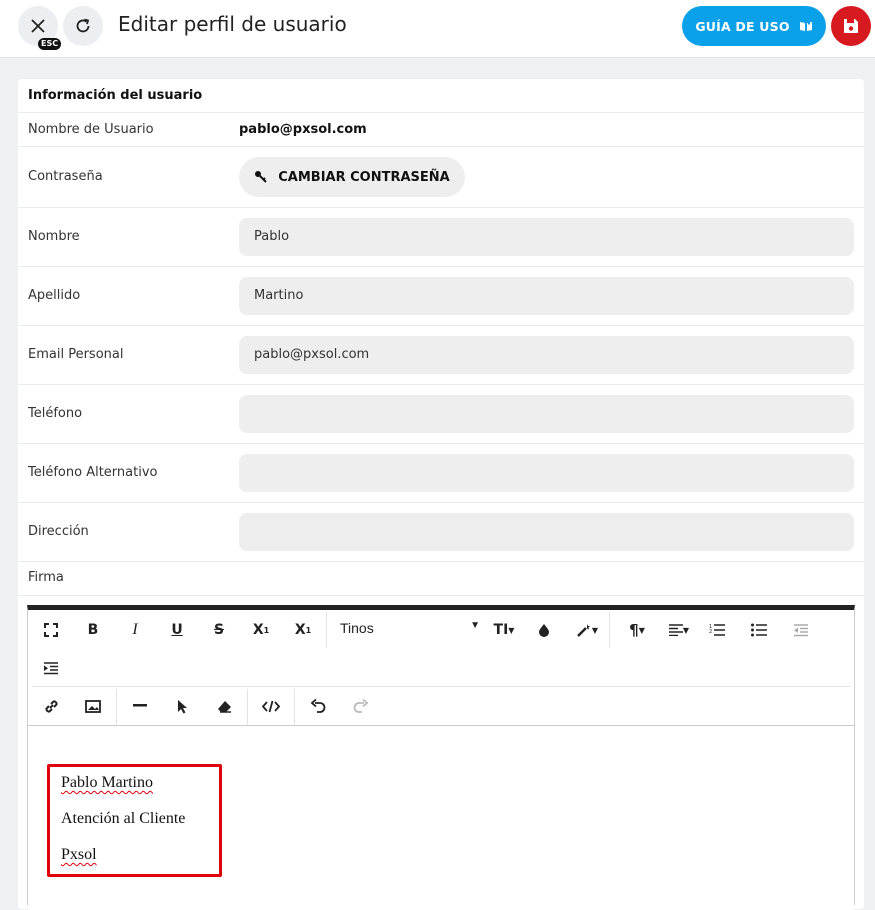 Image resolution: width=875 pixels, height=910 pixels. What do you see at coordinates (504, 630) in the screenshot?
I see `font-size-icon: TI ▼` at bounding box center [504, 630].